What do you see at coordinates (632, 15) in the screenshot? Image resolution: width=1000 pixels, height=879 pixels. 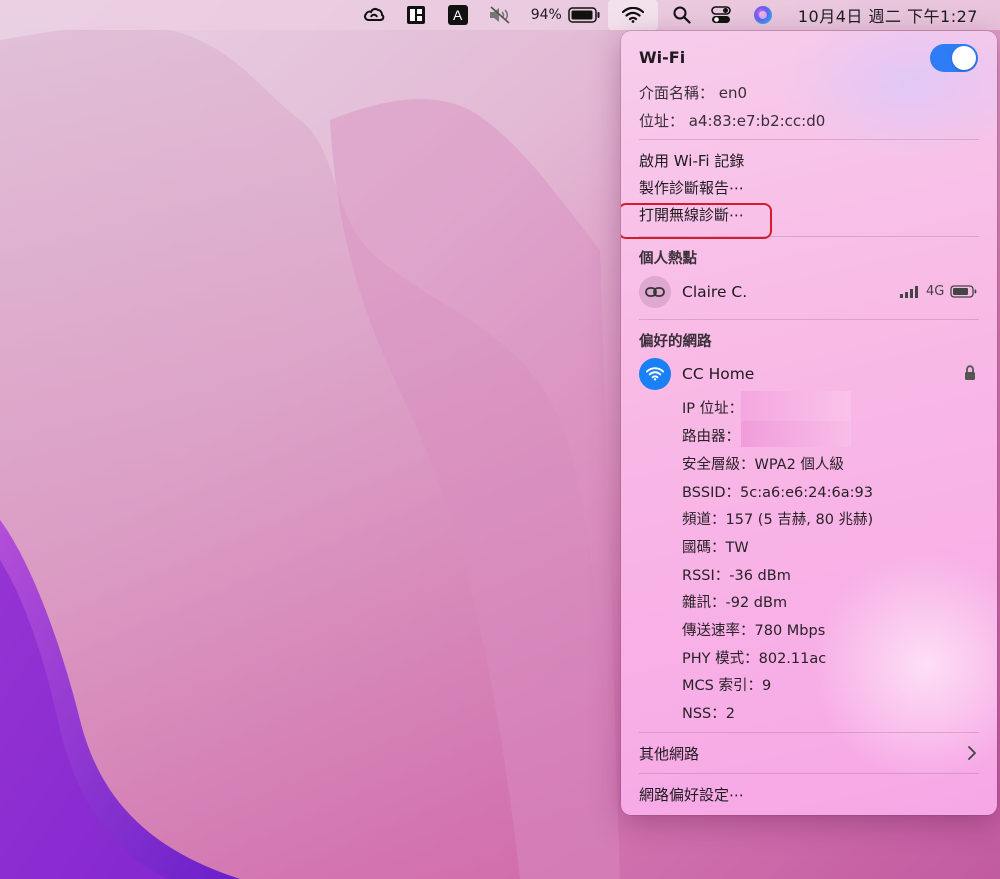 I see `wifi-icon` at bounding box center [632, 15].